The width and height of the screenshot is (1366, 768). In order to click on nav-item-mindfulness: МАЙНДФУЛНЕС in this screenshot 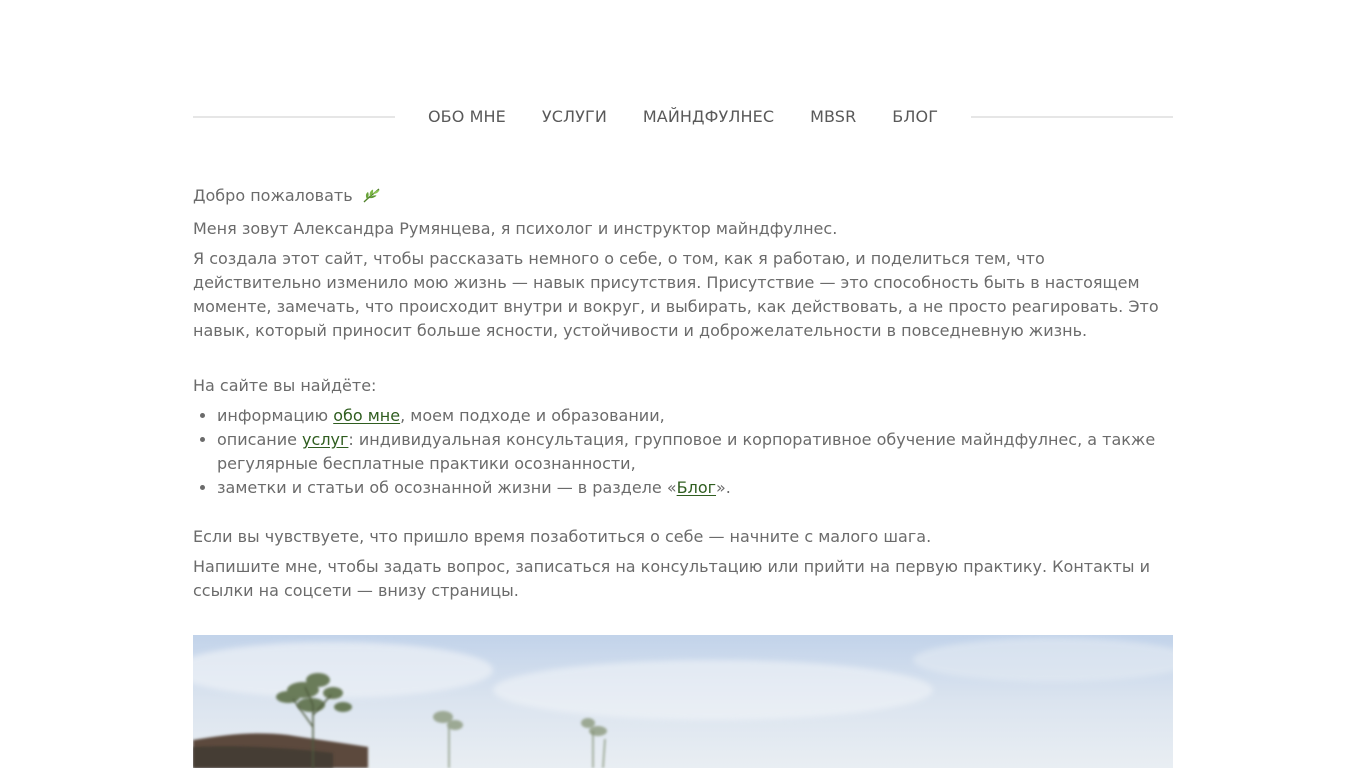, I will do `click(708, 117)`.